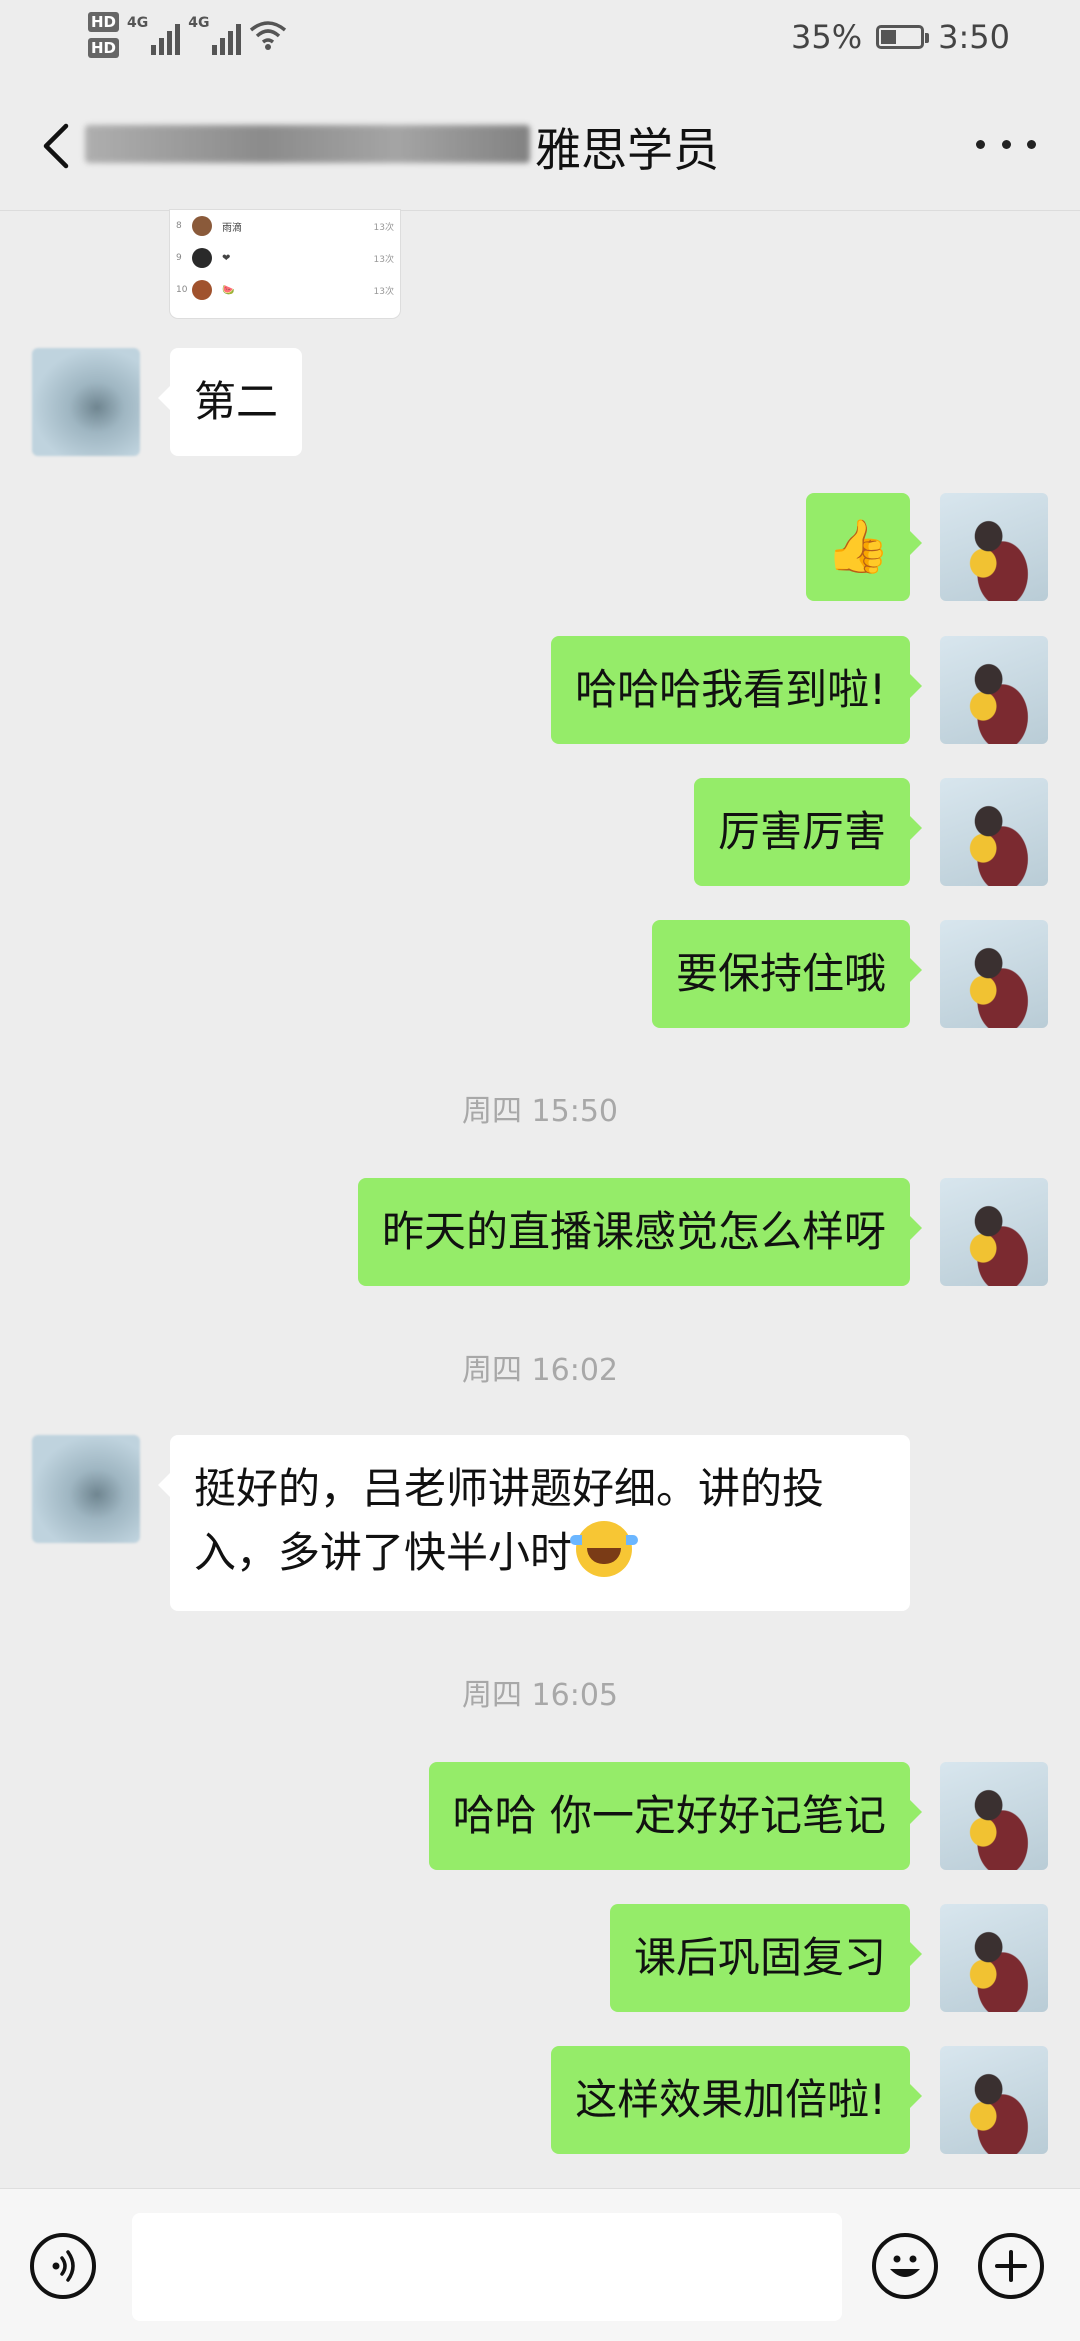 The height and width of the screenshot is (2341, 1080). Describe the element at coordinates (154, 35) in the screenshot. I see `signal1-icon: 4G` at that location.